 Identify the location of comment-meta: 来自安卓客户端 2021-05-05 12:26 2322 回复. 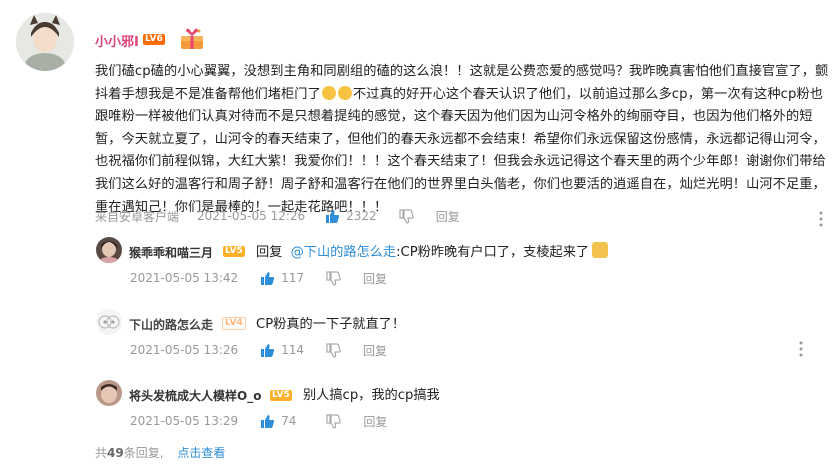
(277, 216).